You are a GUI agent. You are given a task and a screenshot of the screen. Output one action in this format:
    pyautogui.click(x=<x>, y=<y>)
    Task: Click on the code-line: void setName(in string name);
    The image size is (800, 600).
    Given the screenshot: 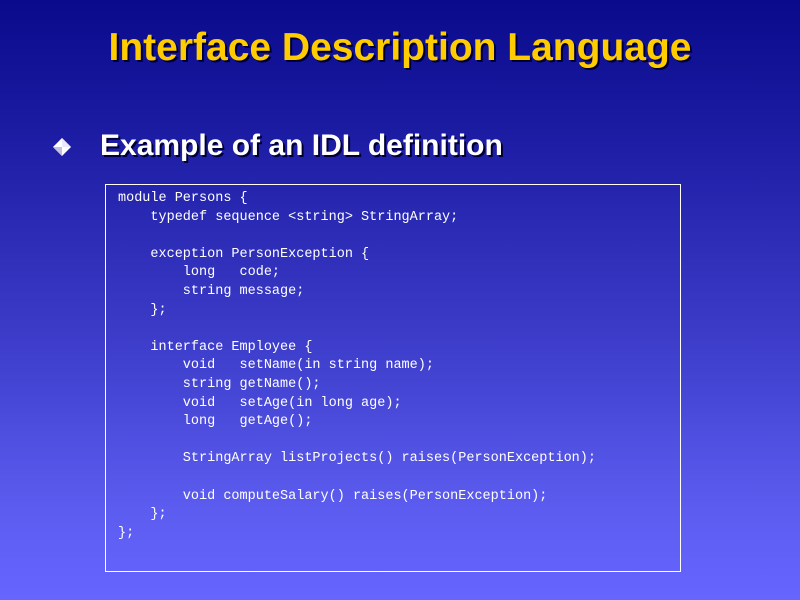 What is the action you would take?
    pyautogui.click(x=276, y=366)
    